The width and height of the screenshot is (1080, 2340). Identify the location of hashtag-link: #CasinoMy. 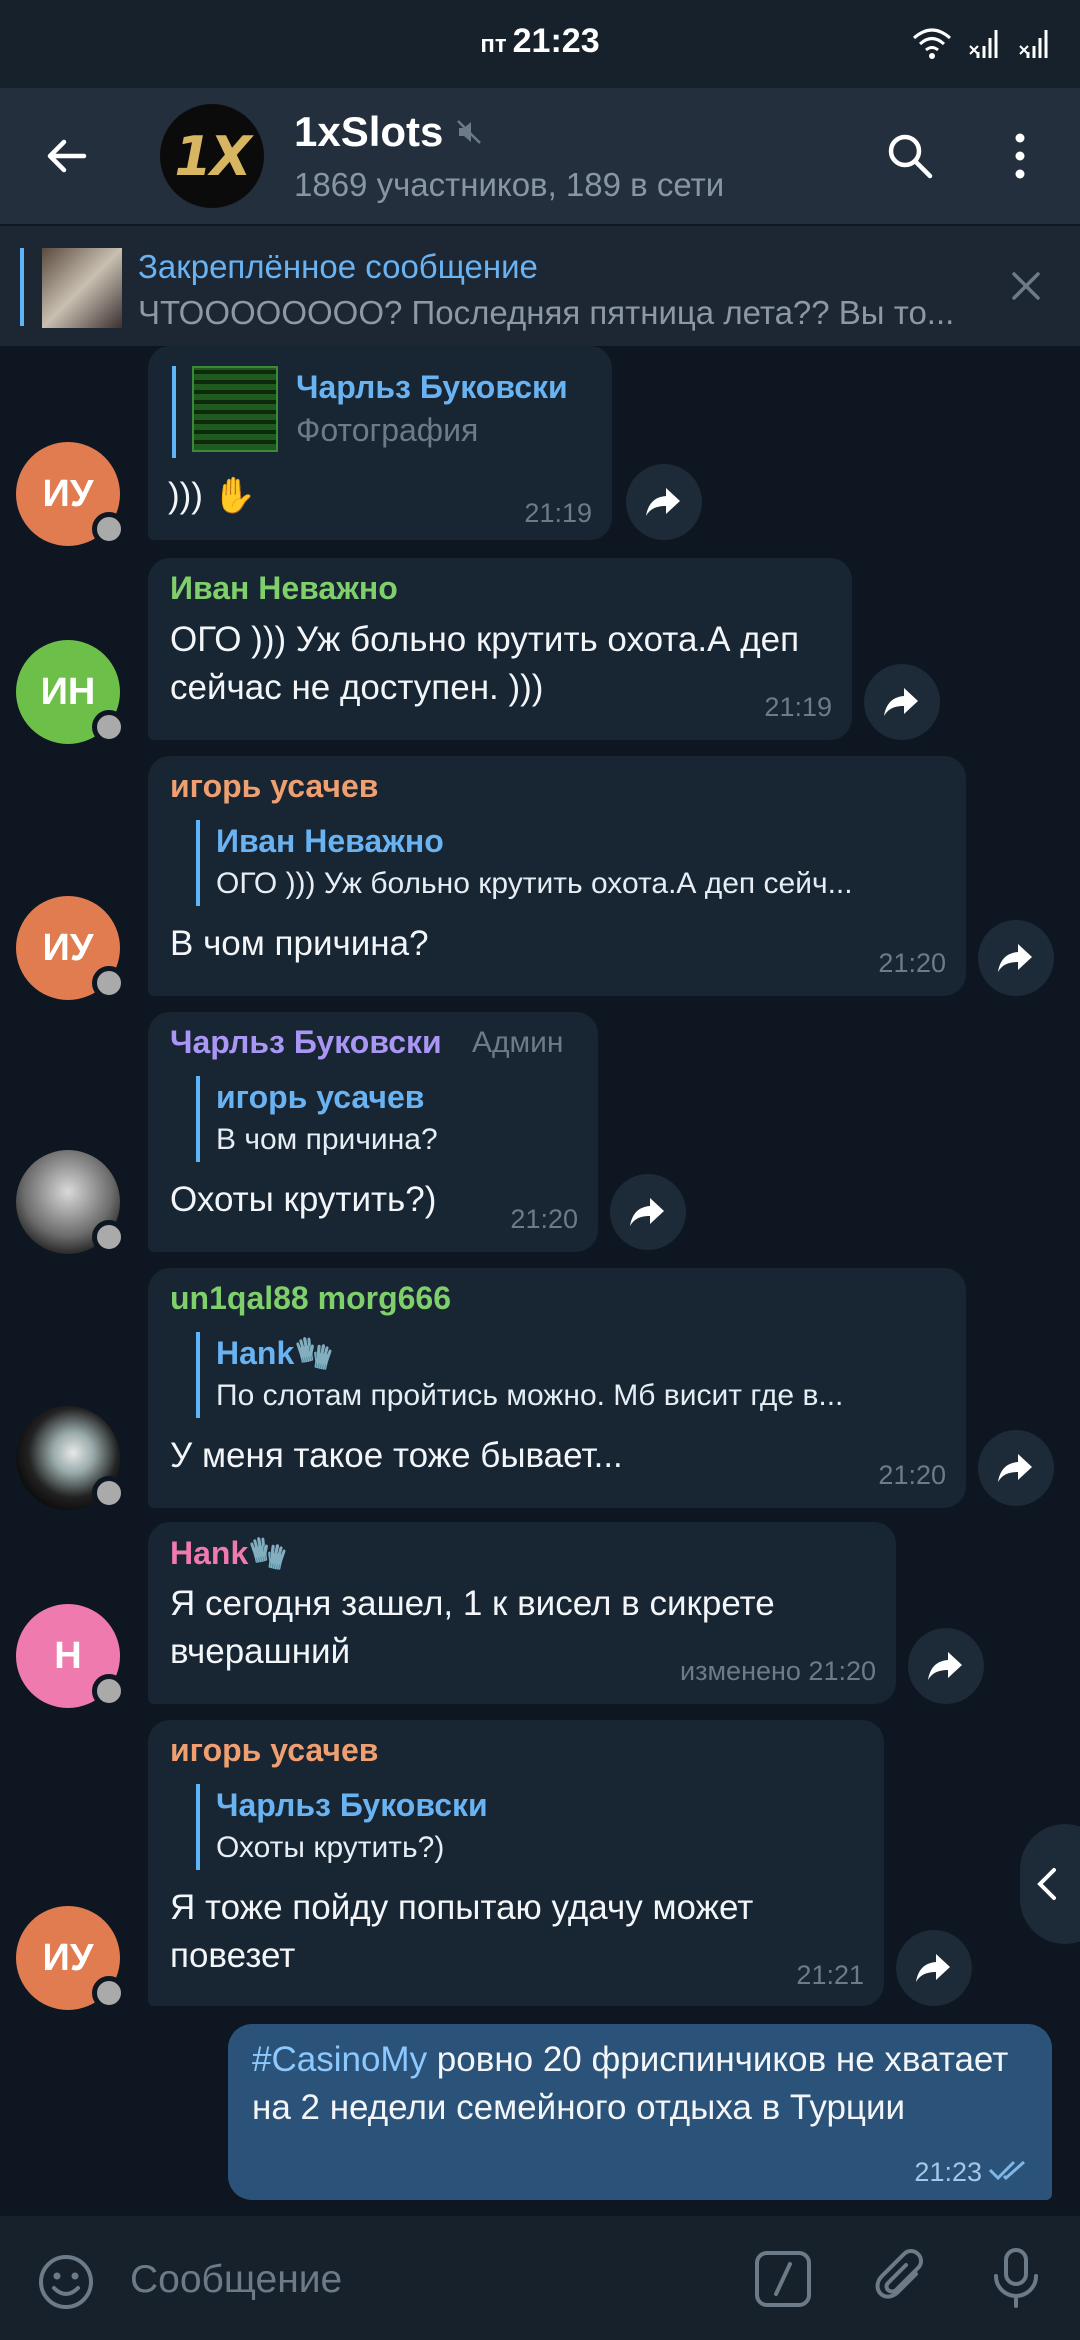
(339, 2059).